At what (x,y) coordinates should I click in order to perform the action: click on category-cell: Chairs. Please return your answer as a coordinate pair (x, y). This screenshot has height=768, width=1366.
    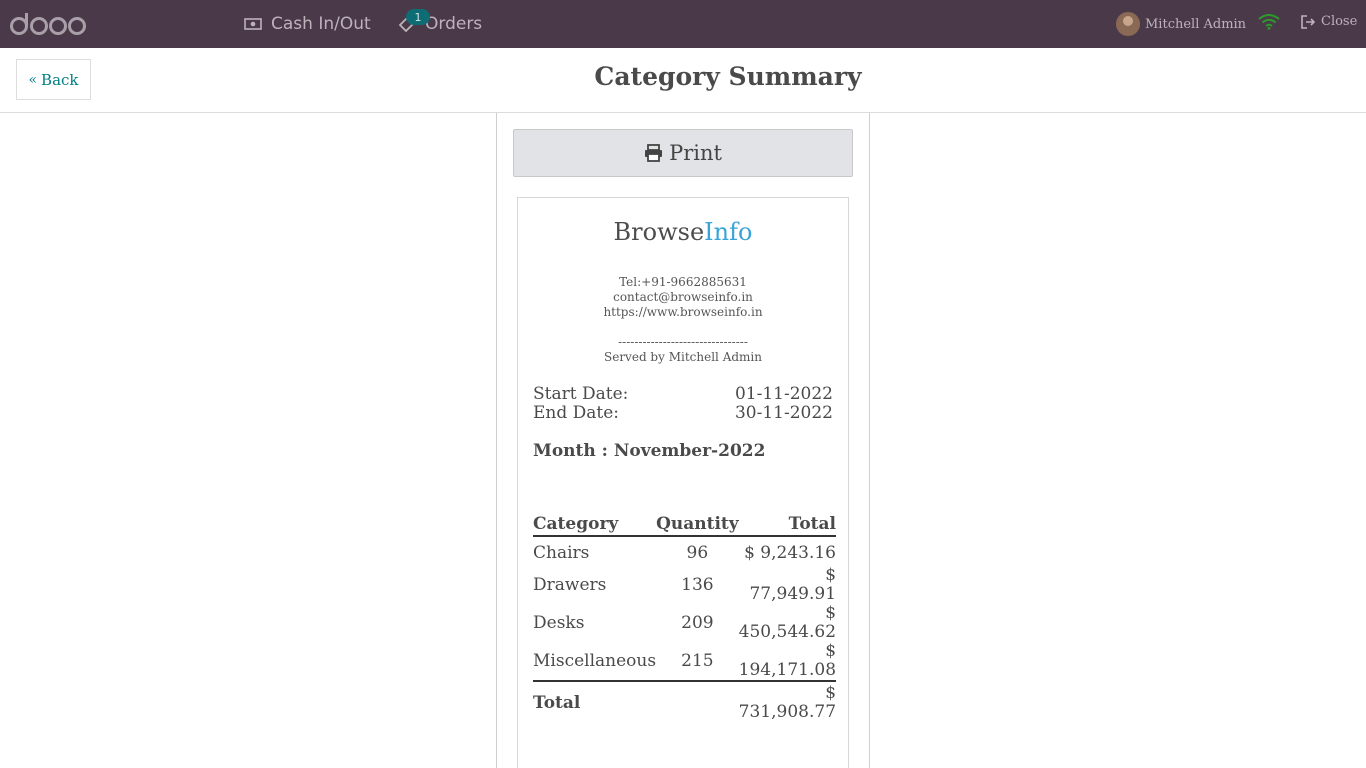
    Looking at the image, I should click on (561, 553).